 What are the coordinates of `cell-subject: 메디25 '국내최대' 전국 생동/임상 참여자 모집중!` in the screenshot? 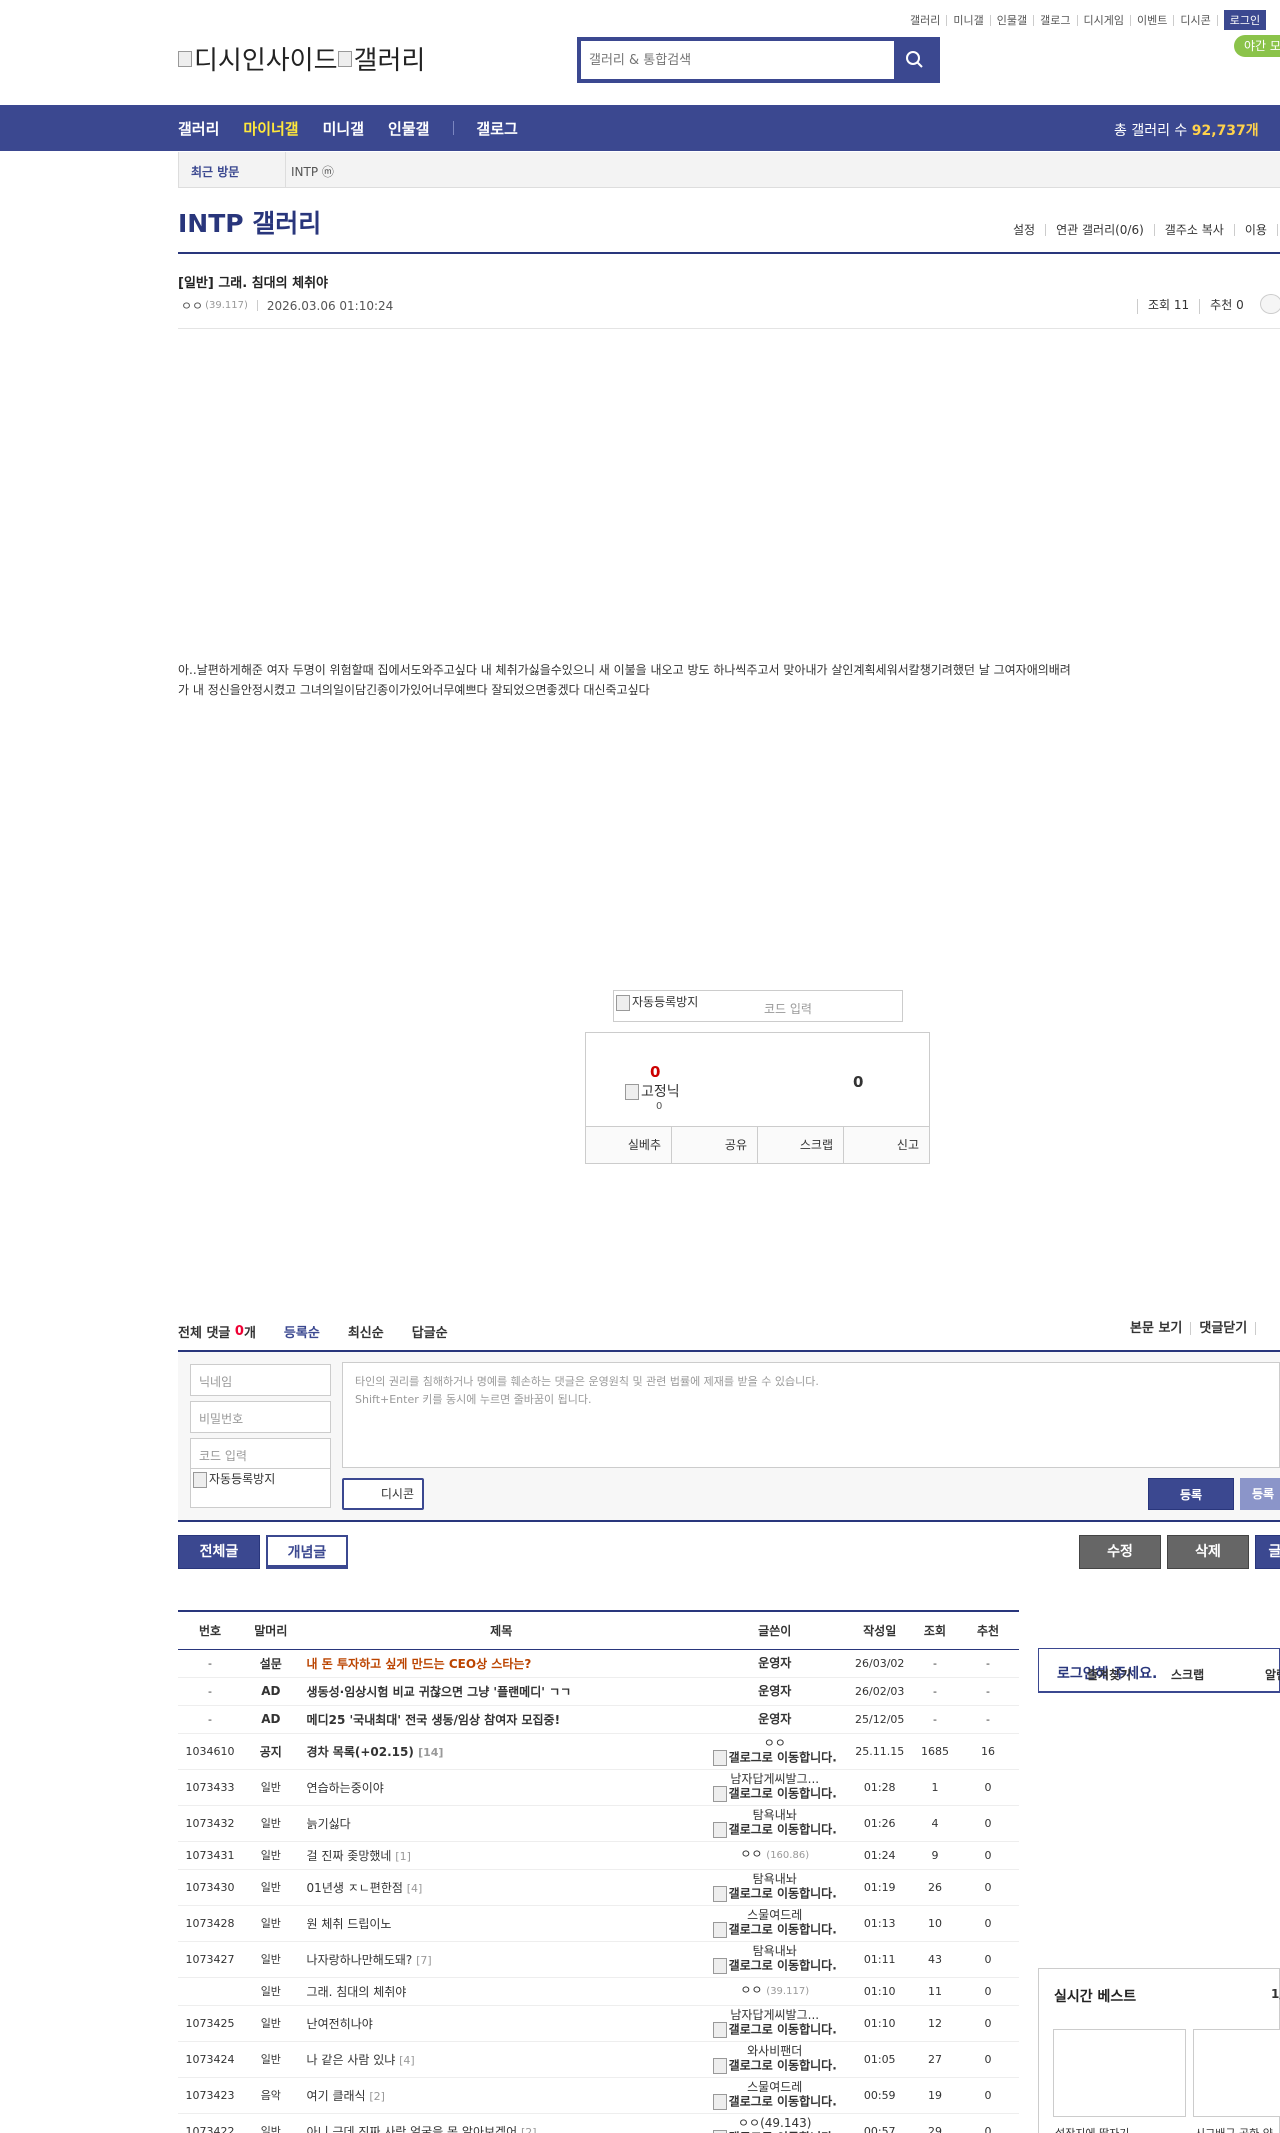 It's located at (501, 1719).